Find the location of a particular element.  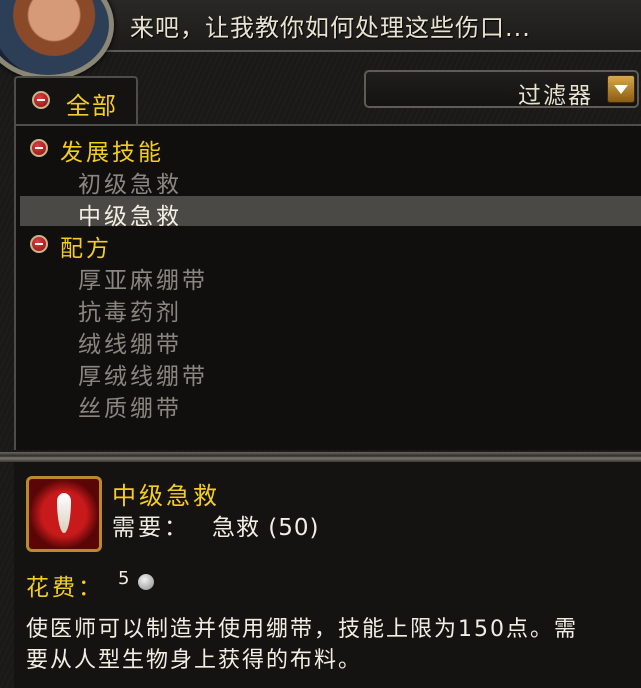

filter-dropdown: 过滤器 is located at coordinates (501, 89).